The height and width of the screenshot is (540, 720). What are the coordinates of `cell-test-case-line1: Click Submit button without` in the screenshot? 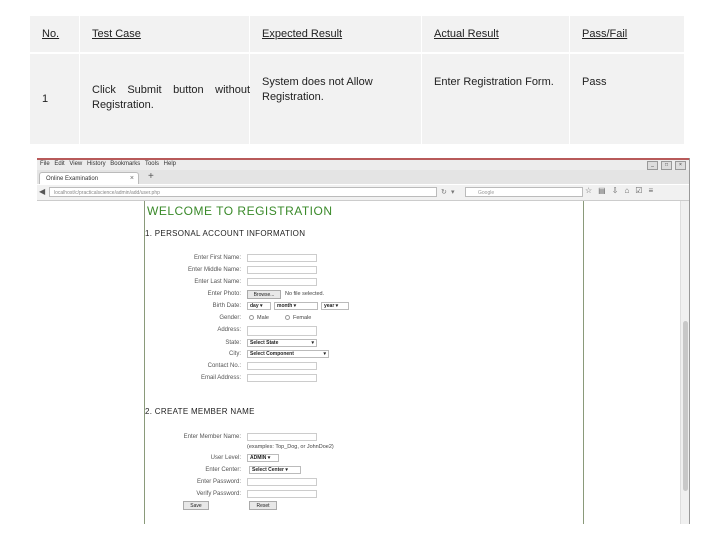 It's located at (171, 90).